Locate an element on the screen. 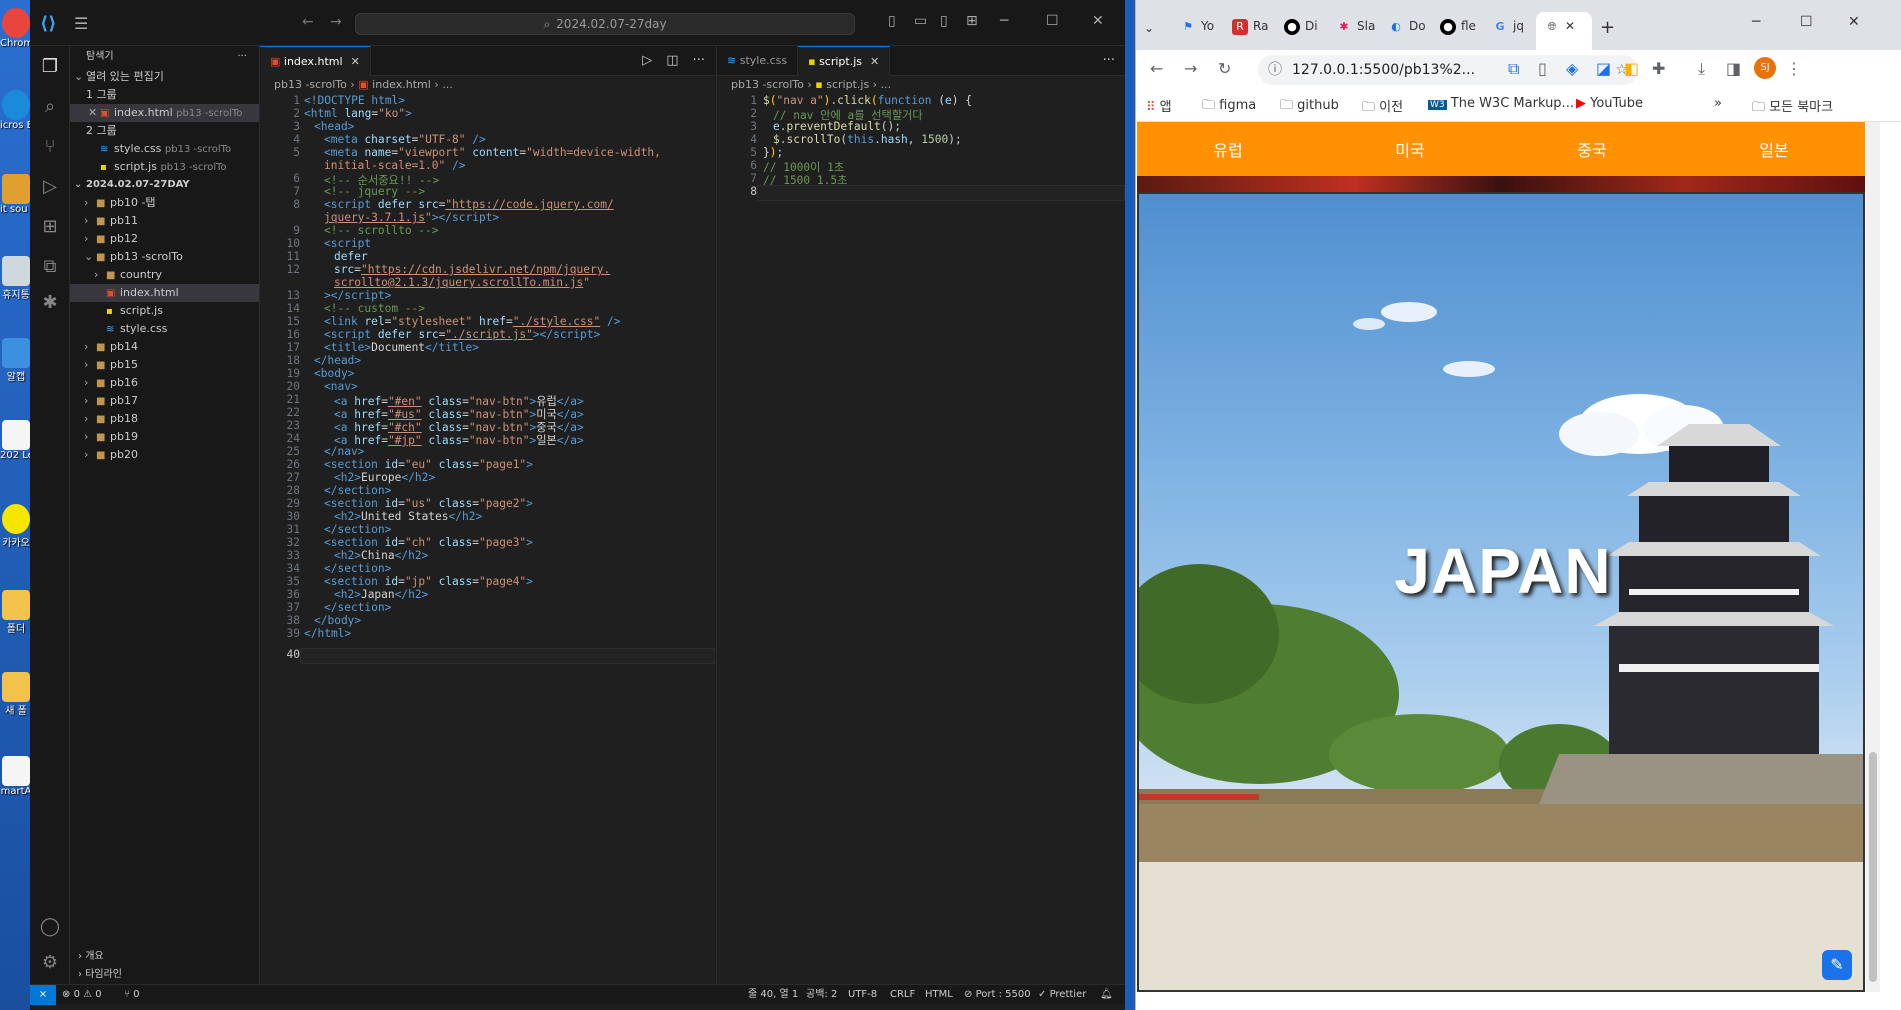  notifications-icon: 🔔︎ is located at coordinates (1106, 995).